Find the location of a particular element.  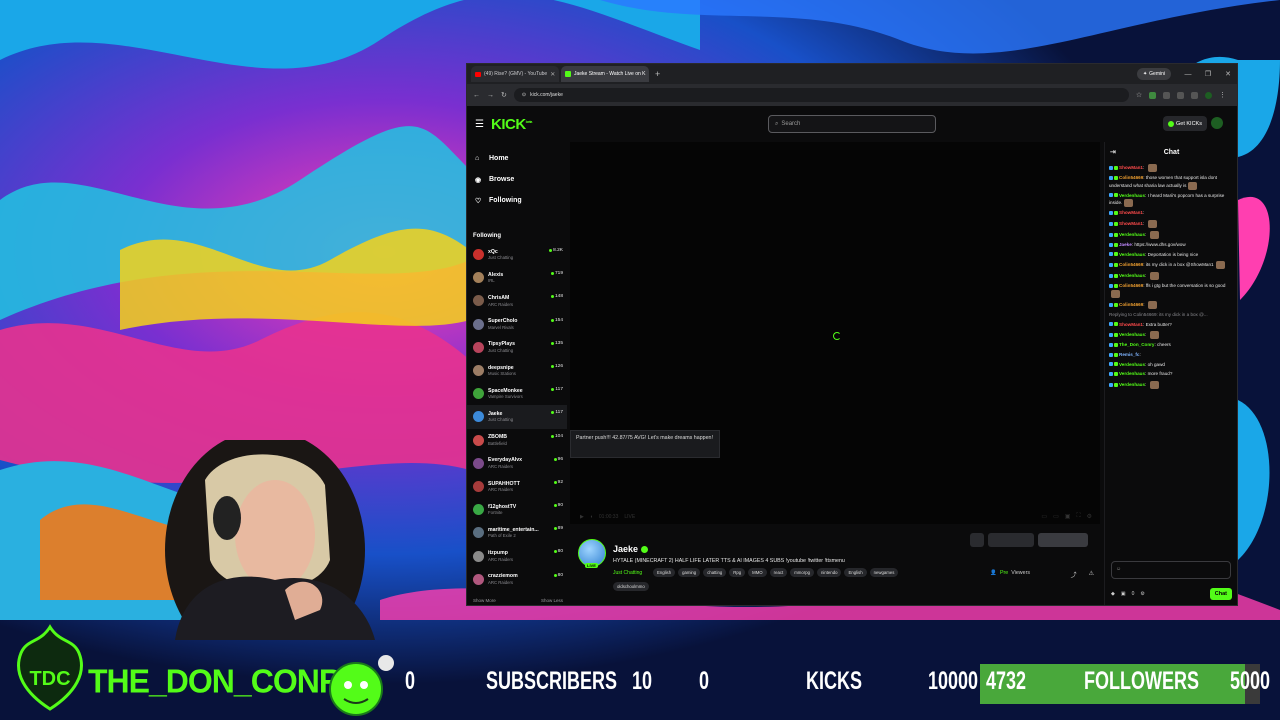

sidebar-item-channel: deepsnipe Music Stations 126 is located at coordinates (517, 370).